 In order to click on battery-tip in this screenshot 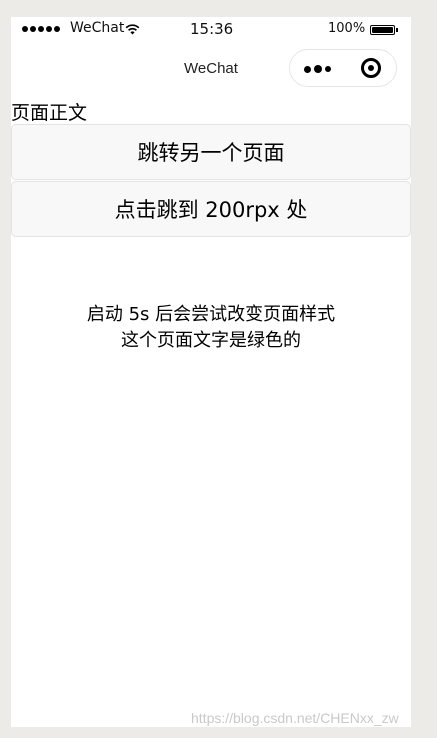, I will do `click(397, 30)`.